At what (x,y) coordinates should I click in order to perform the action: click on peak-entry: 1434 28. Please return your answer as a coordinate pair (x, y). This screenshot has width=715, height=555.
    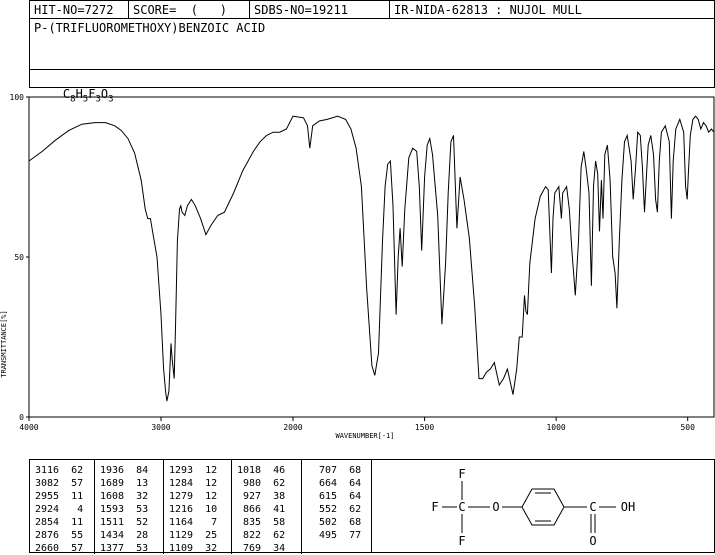
    Looking at the image, I should click on (124, 535).